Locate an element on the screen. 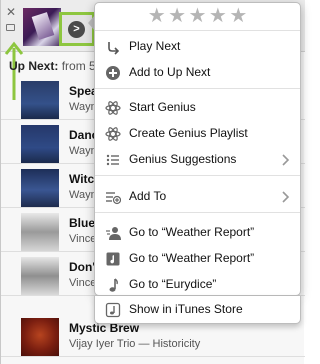 Image resolution: width=320 pixels, height=364 pixels. menu-item-label: Add to Up Next is located at coordinates (170, 72).